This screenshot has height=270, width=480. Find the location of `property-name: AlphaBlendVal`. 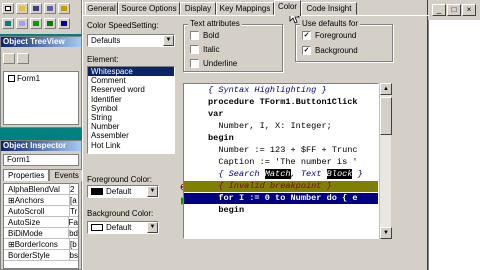

property-name: AlphaBlendVal is located at coordinates (37, 189).